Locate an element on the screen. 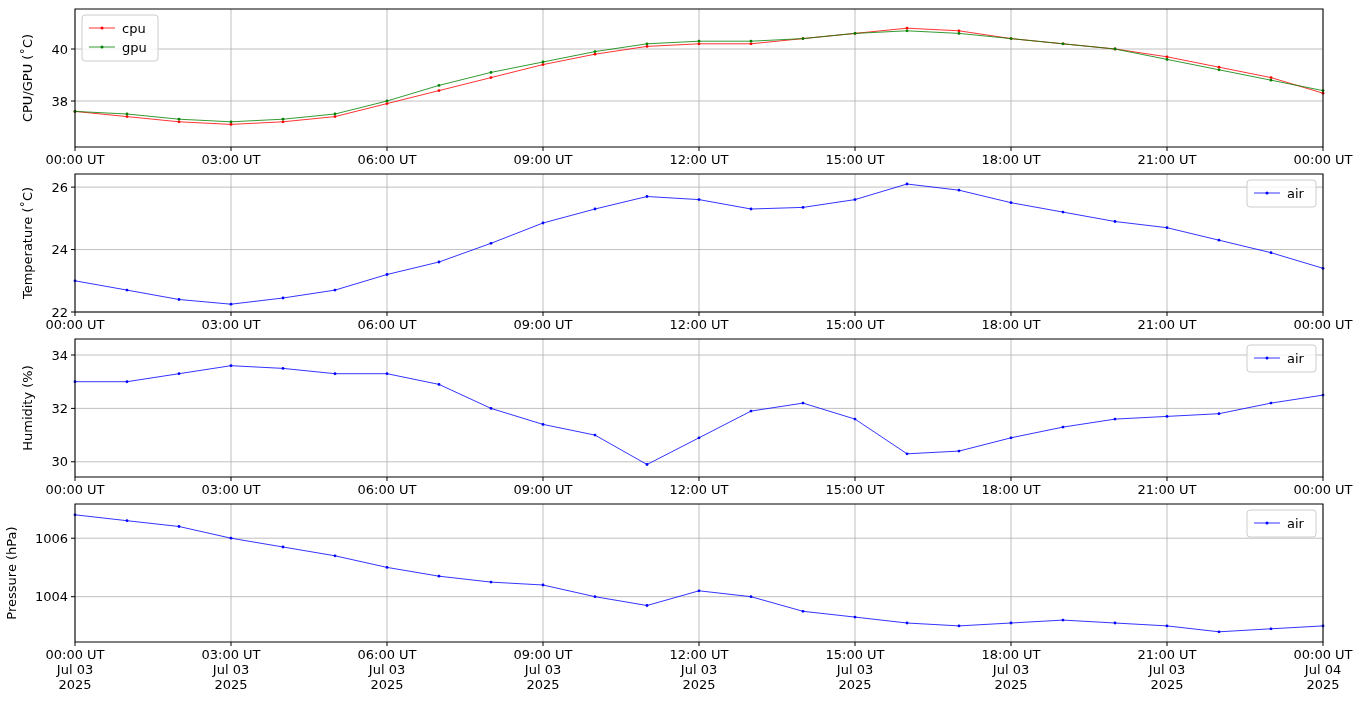  x-tick-label: 03:00 UT Jul 03 2025 is located at coordinates (231, 668).